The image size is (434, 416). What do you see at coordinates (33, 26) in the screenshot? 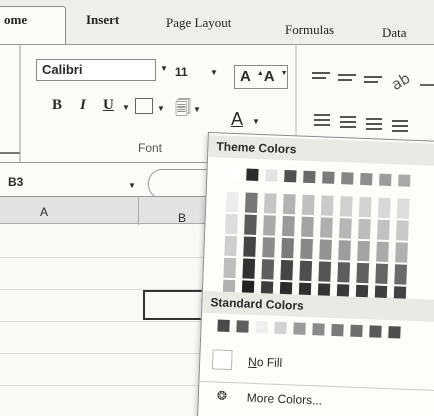
I see `tab-home: ome` at bounding box center [33, 26].